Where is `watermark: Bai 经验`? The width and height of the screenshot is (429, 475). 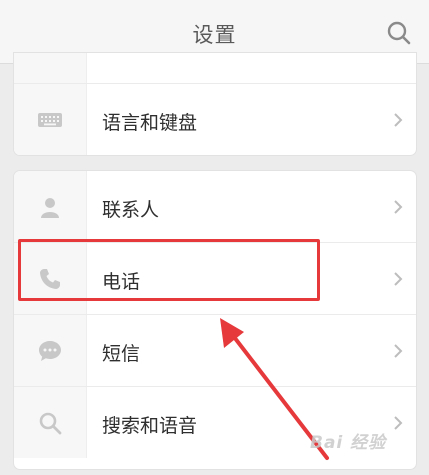 watermark: Bai 经验 is located at coordinates (348, 443).